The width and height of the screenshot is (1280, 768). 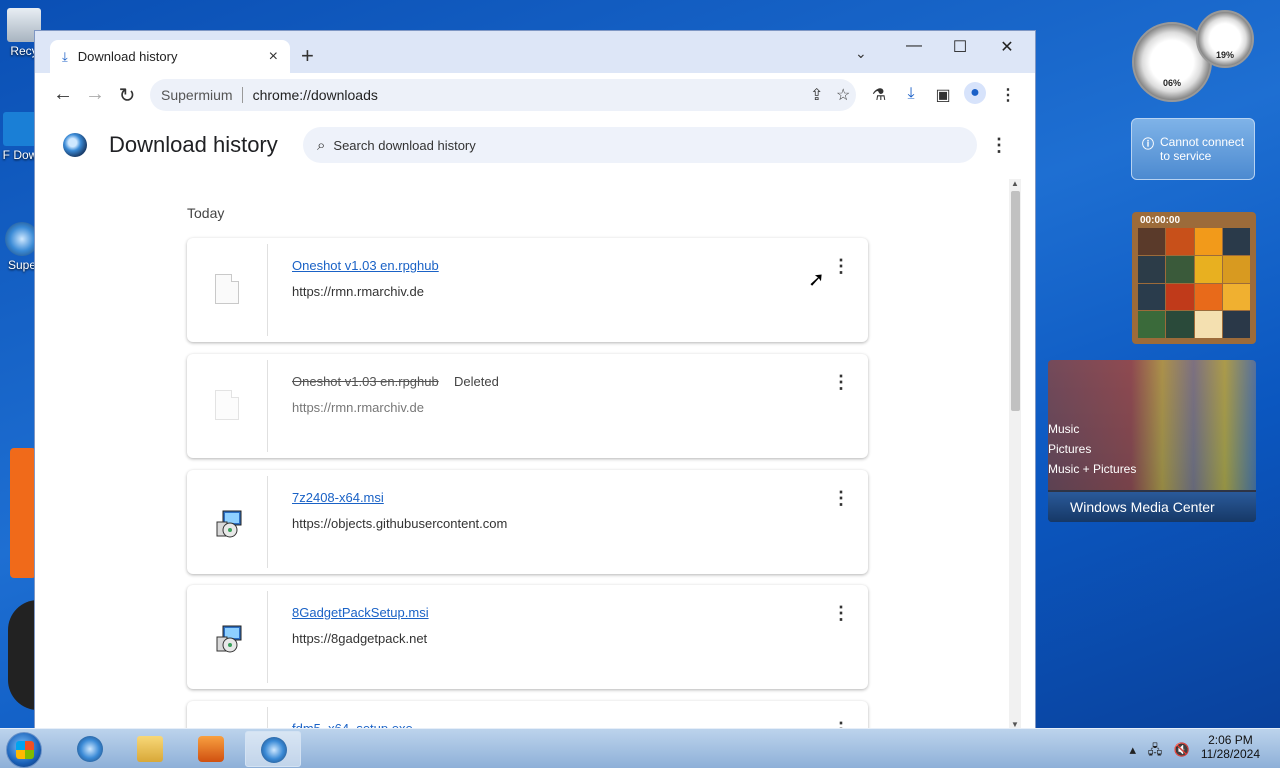 I want to click on section-label-today: Today, so click(x=206, y=213).